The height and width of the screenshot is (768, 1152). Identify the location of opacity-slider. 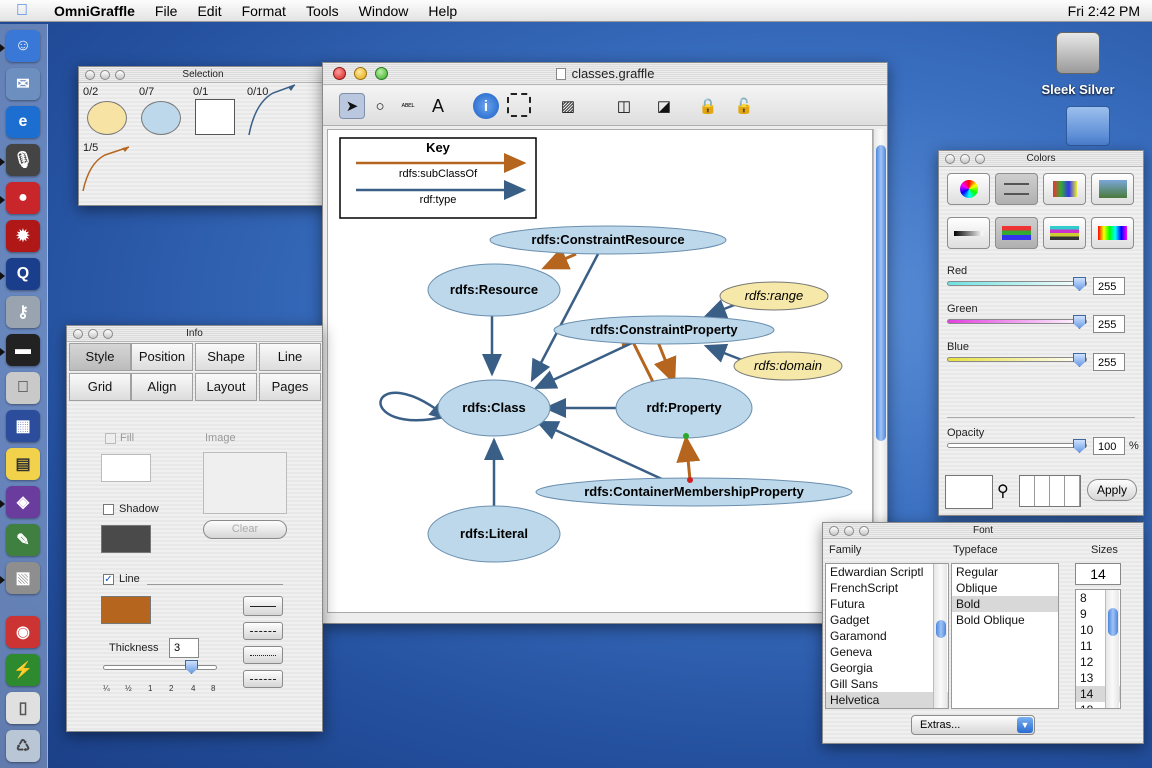
(1017, 445).